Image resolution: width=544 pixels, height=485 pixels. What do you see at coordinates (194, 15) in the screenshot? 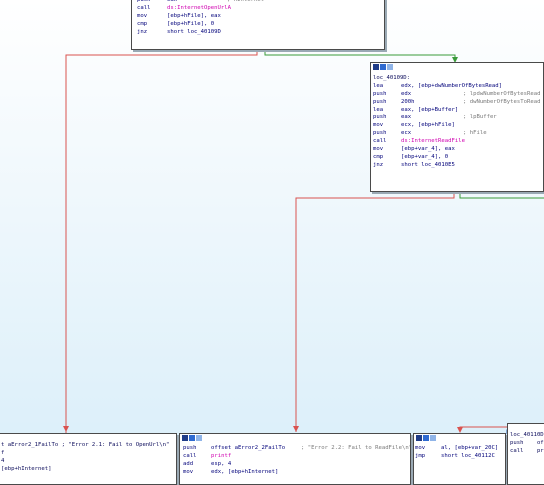
I see `asm-operand: [ebp+hFile], eax` at bounding box center [194, 15].